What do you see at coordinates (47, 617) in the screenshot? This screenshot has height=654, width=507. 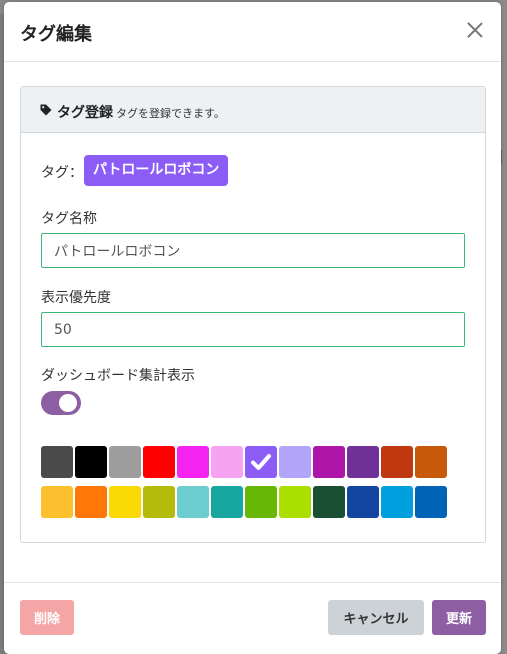 I see `delete-button: 削除` at bounding box center [47, 617].